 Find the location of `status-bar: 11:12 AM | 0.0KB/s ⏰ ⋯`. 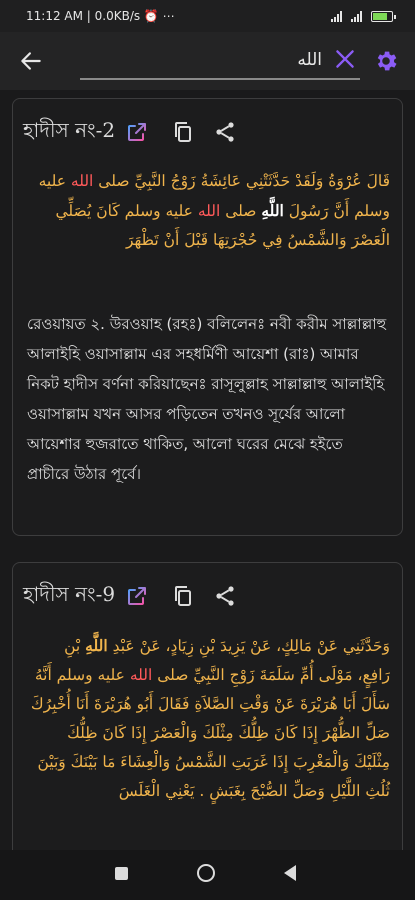

status-bar: 11:12 AM | 0.0KB/s ⏰ ⋯ is located at coordinates (207, 16).